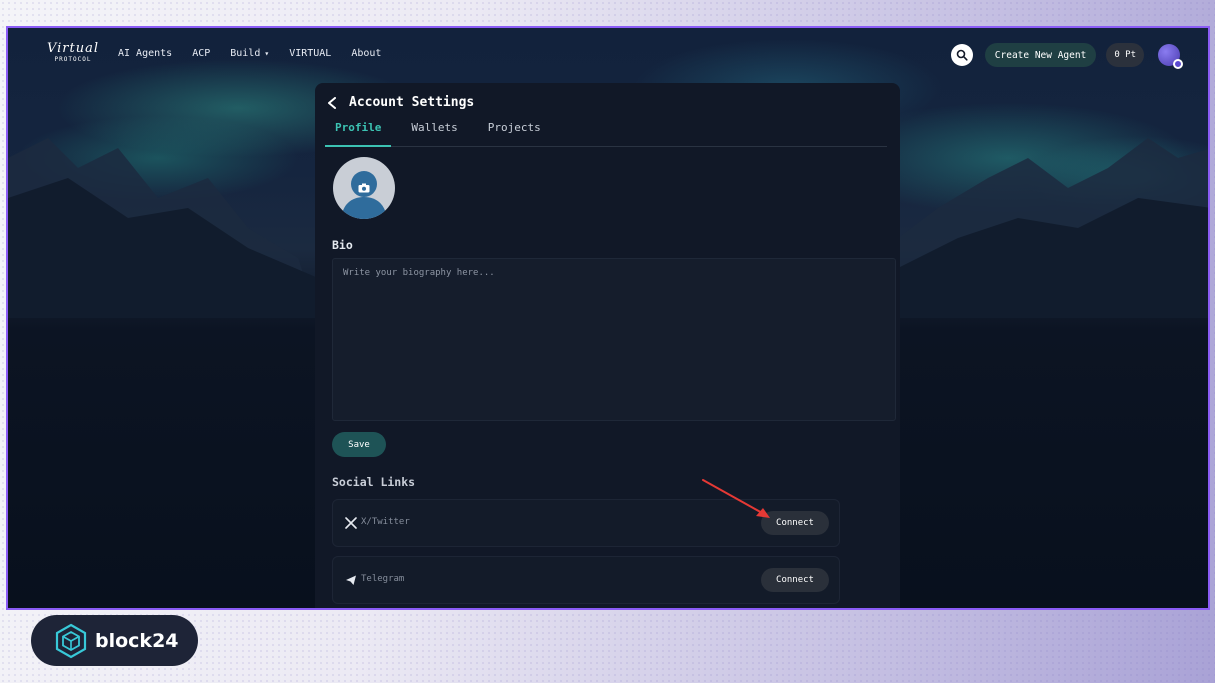  I want to click on tab-profile: Profile, so click(358, 134).